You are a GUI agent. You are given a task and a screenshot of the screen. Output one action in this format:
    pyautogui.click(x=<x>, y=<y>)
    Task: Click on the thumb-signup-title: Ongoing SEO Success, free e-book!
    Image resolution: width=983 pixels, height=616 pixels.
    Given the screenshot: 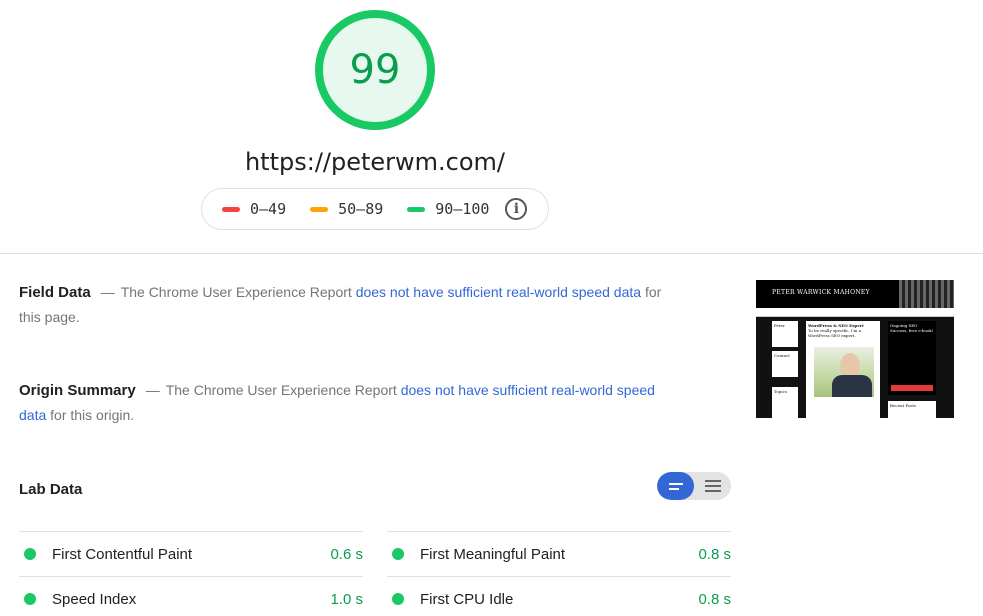 What is the action you would take?
    pyautogui.click(x=912, y=328)
    